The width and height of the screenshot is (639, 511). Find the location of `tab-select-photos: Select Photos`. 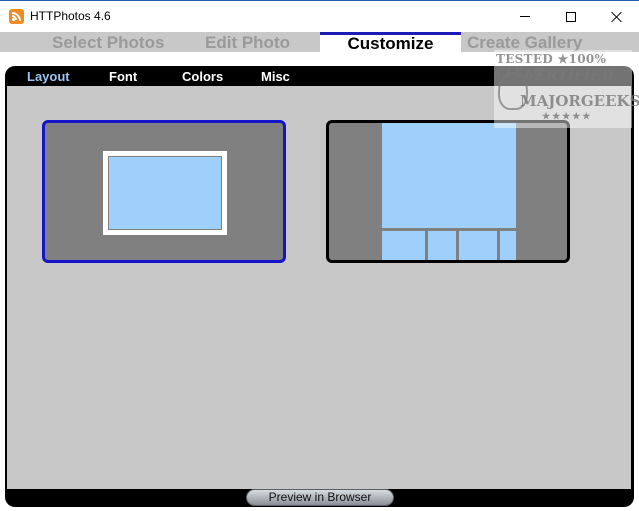

tab-select-photos: Select Photos is located at coordinates (108, 42).